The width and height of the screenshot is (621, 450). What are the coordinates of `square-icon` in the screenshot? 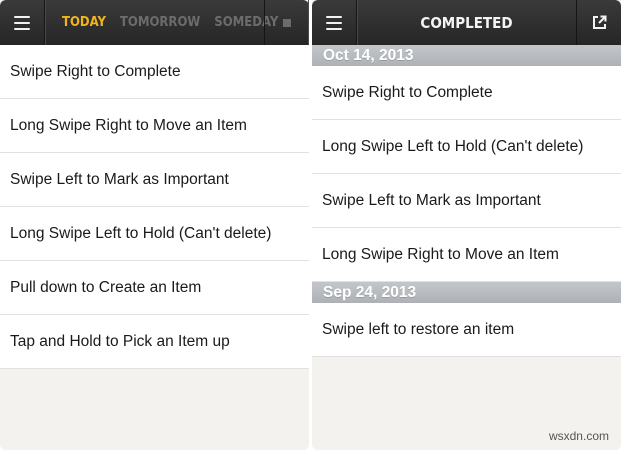 It's located at (287, 22).